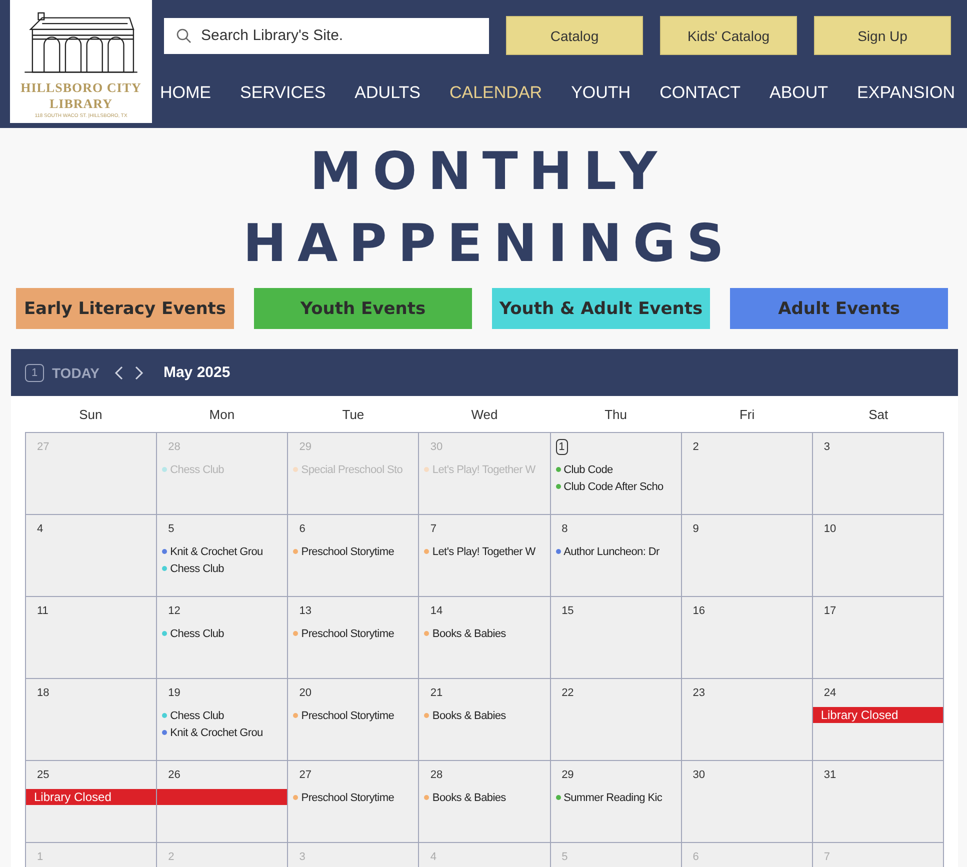  I want to click on day-cell: 28 Books & Babies, so click(485, 802).